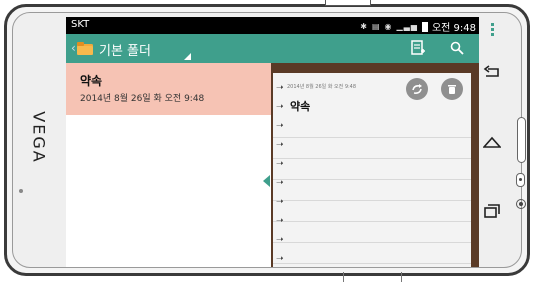 This screenshot has width=536, height=282. Describe the element at coordinates (417, 89) in the screenshot. I see `share-icon` at that location.